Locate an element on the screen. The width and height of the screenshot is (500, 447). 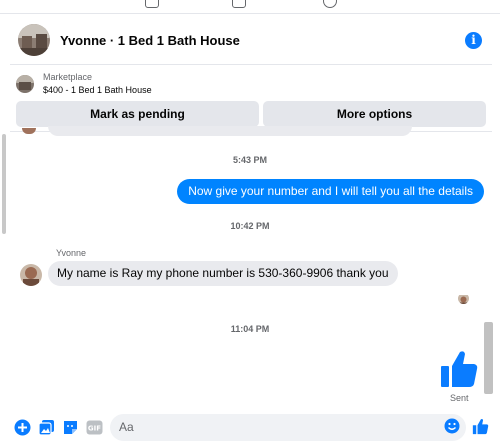
sender-name: Yvonne is located at coordinates (71, 253).